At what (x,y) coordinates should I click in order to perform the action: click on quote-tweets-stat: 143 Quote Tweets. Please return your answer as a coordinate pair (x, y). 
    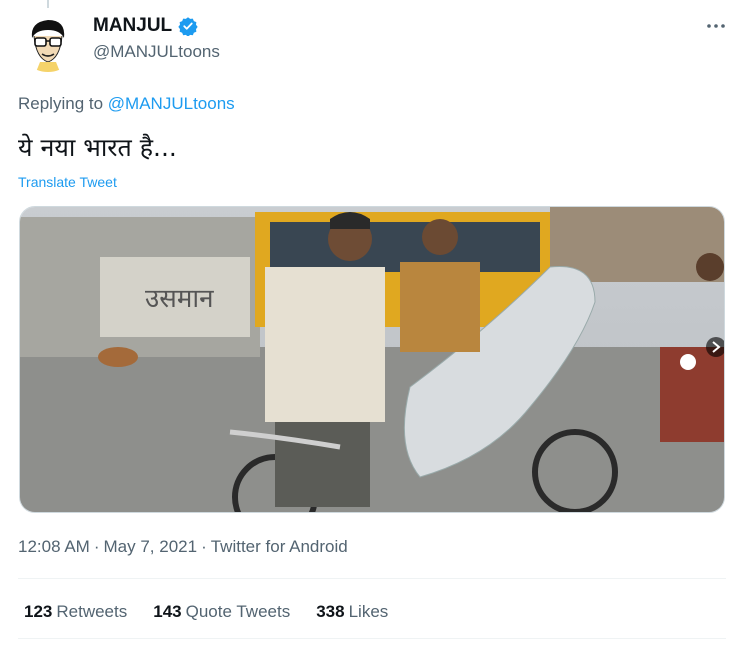
    Looking at the image, I should click on (221, 612).